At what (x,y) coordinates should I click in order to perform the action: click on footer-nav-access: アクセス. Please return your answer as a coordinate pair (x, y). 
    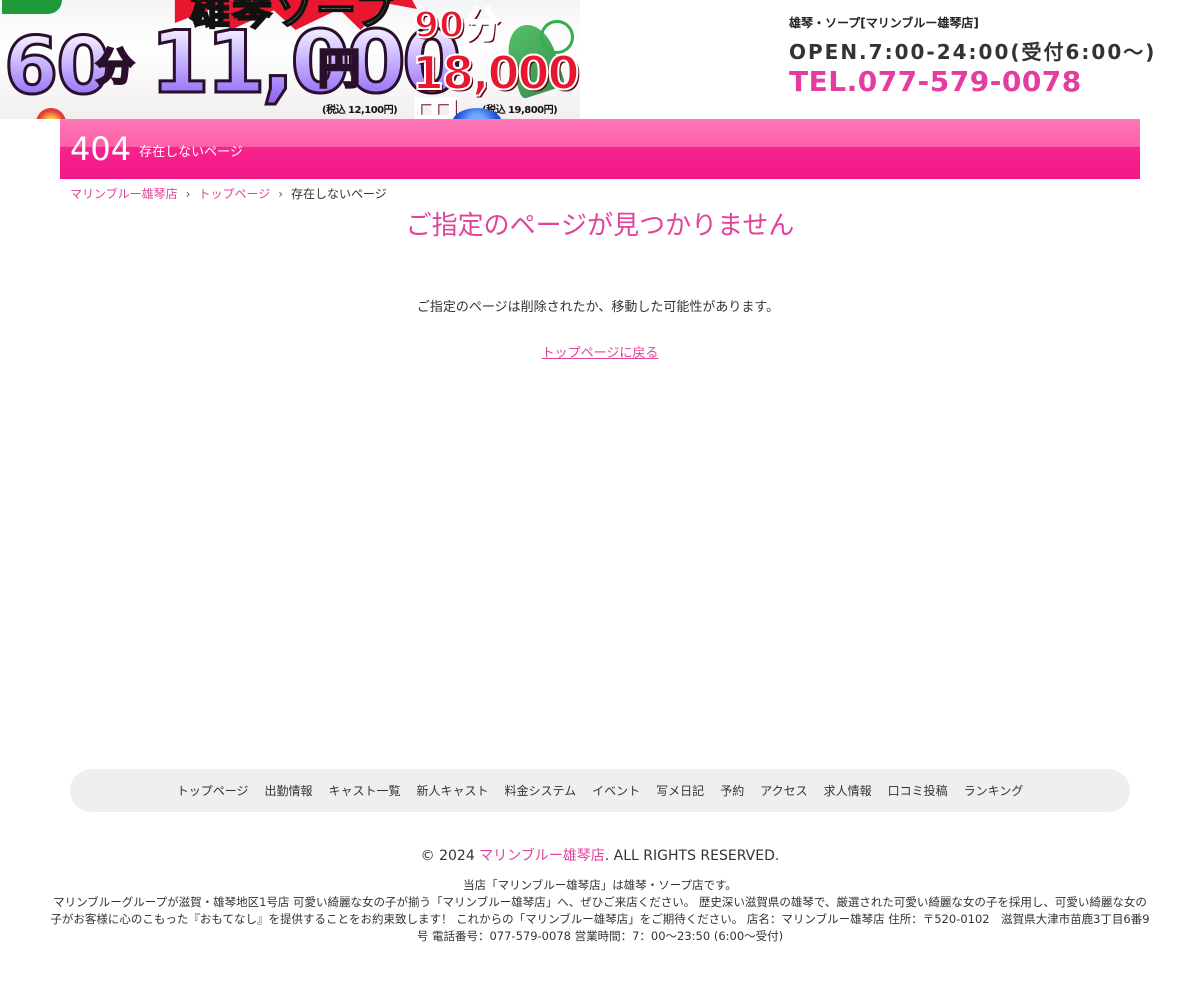
    Looking at the image, I should click on (783, 790).